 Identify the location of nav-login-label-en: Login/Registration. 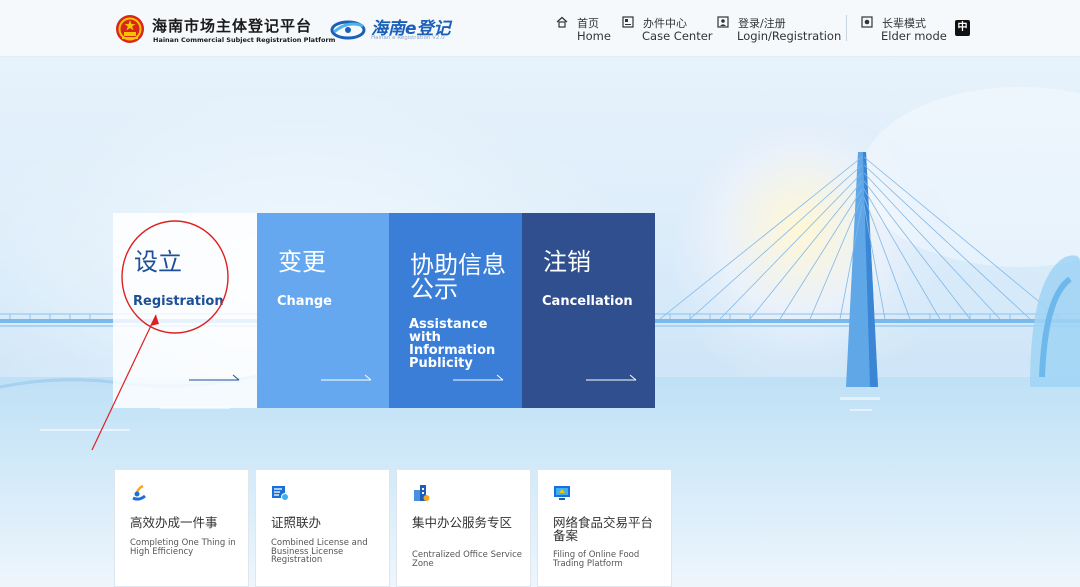
(789, 36).